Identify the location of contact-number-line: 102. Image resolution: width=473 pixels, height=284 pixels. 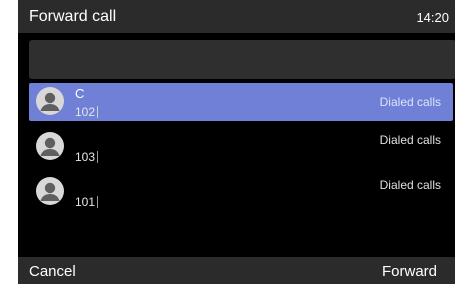
(87, 112).